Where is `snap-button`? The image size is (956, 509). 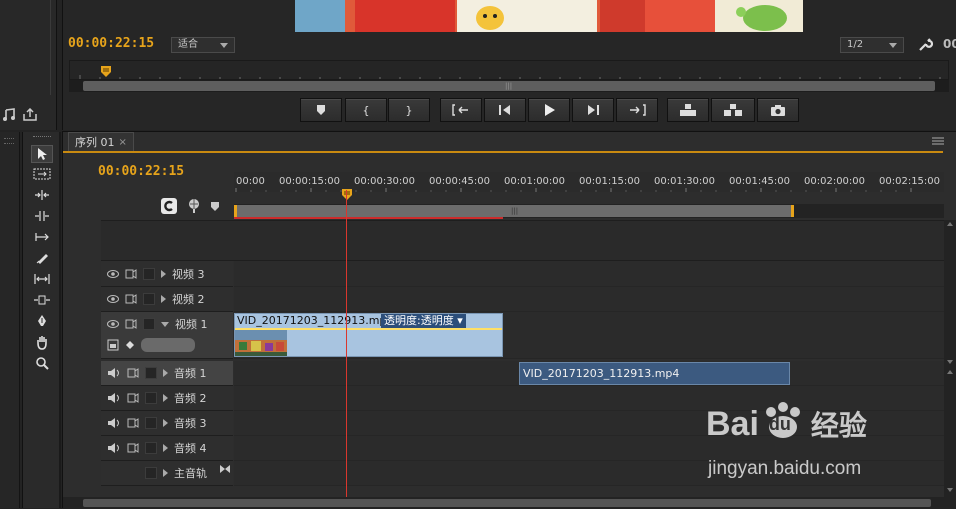
snap-button is located at coordinates (169, 206).